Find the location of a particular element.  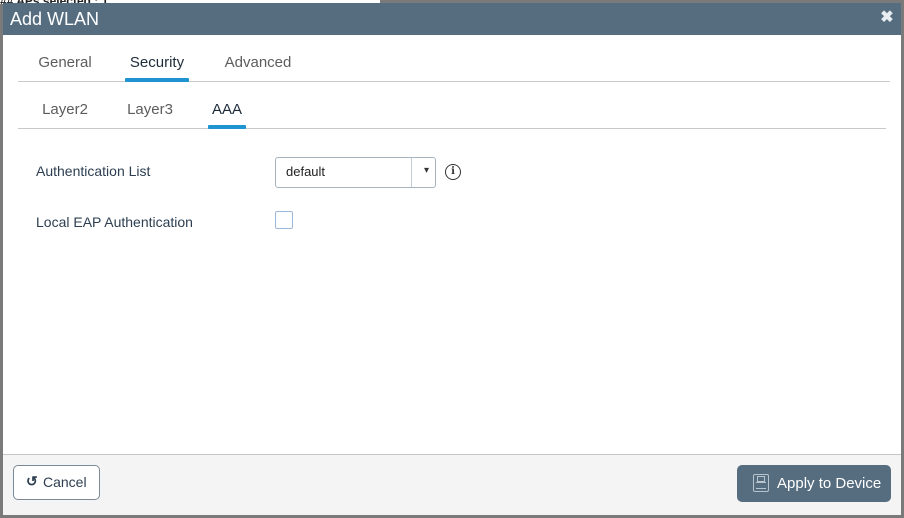

secondary-tabs: Layer2 Layer3 AAA is located at coordinates (452, 105).